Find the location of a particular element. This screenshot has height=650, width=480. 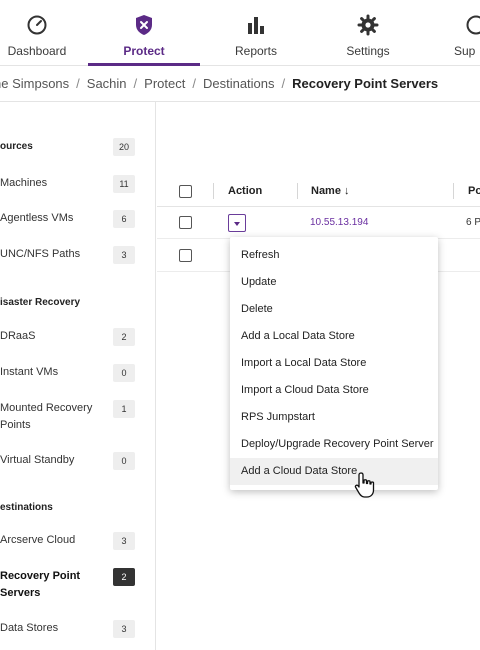

select-all-checkbox is located at coordinates (185, 191).